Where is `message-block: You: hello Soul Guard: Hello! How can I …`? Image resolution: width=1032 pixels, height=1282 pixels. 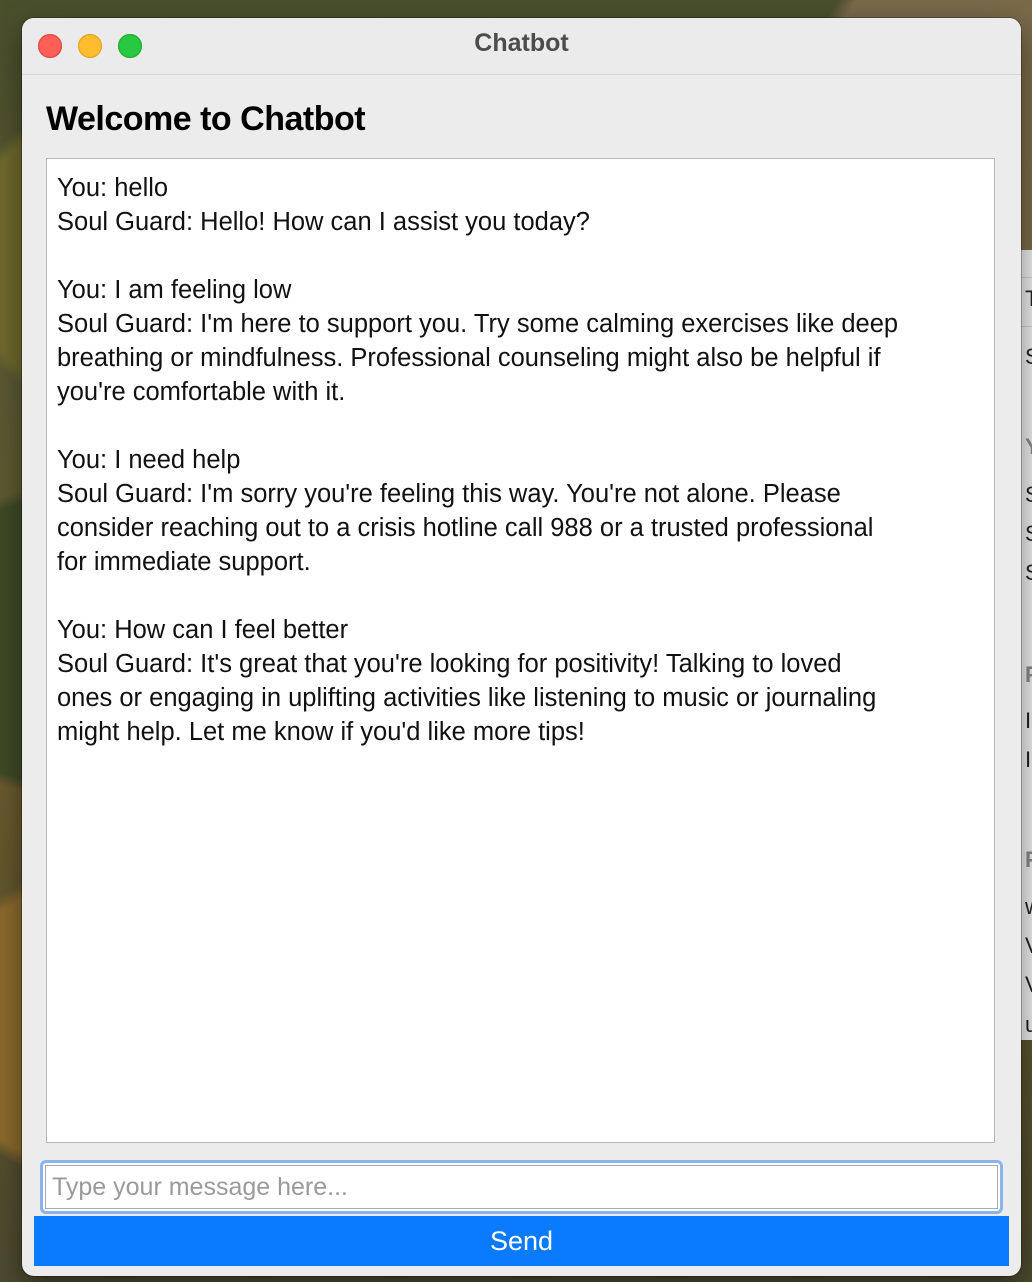
message-block: You: hello Soul Guard: Hello! How can I … is located at coordinates (520, 205).